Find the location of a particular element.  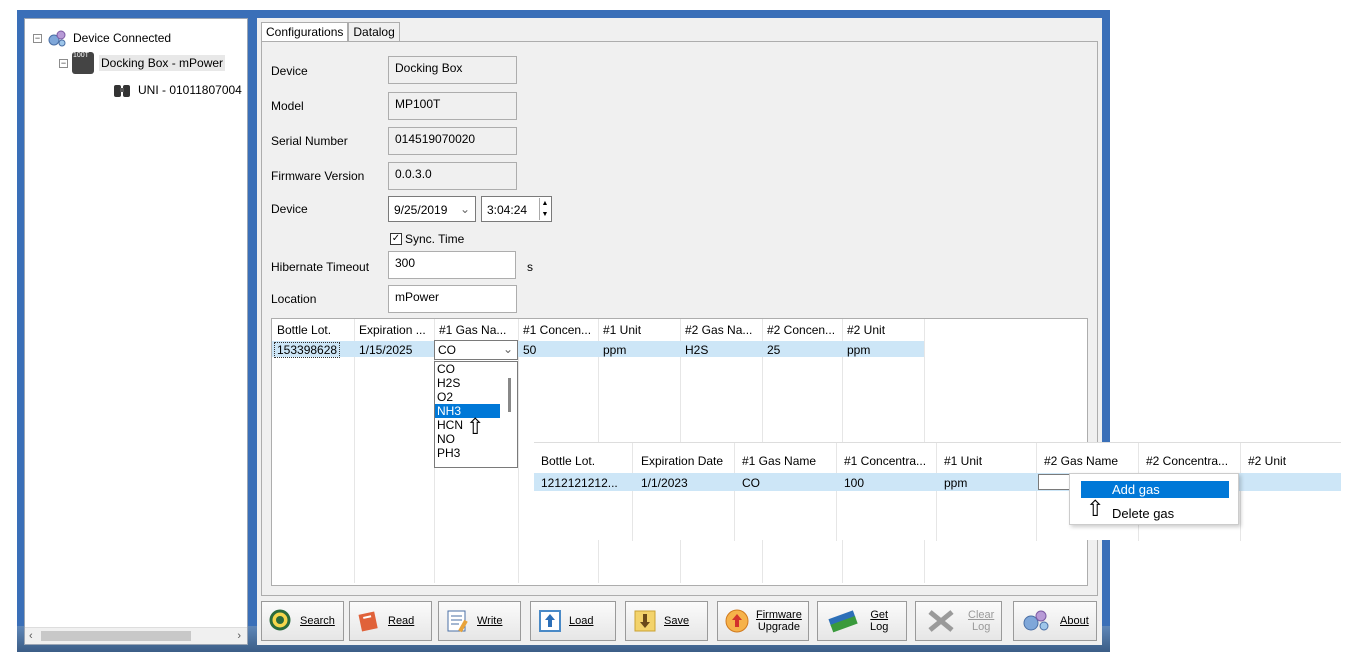

save-button: Save is located at coordinates (666, 621).